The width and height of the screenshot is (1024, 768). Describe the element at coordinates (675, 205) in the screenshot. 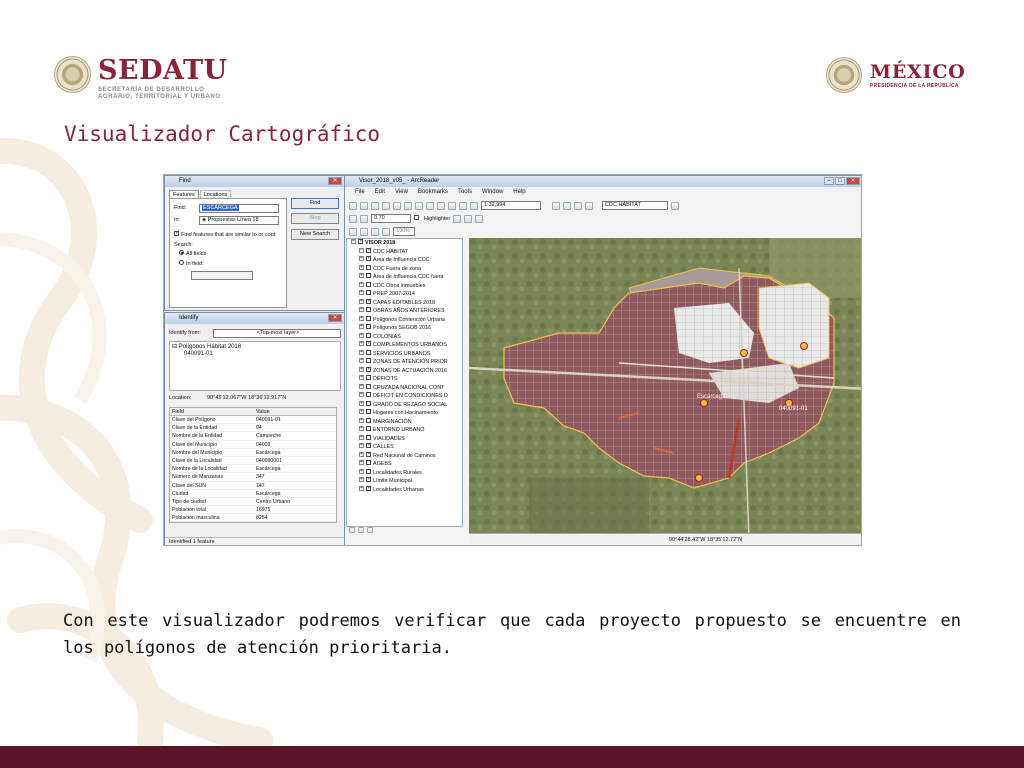

I see `layer-tool-icon` at that location.